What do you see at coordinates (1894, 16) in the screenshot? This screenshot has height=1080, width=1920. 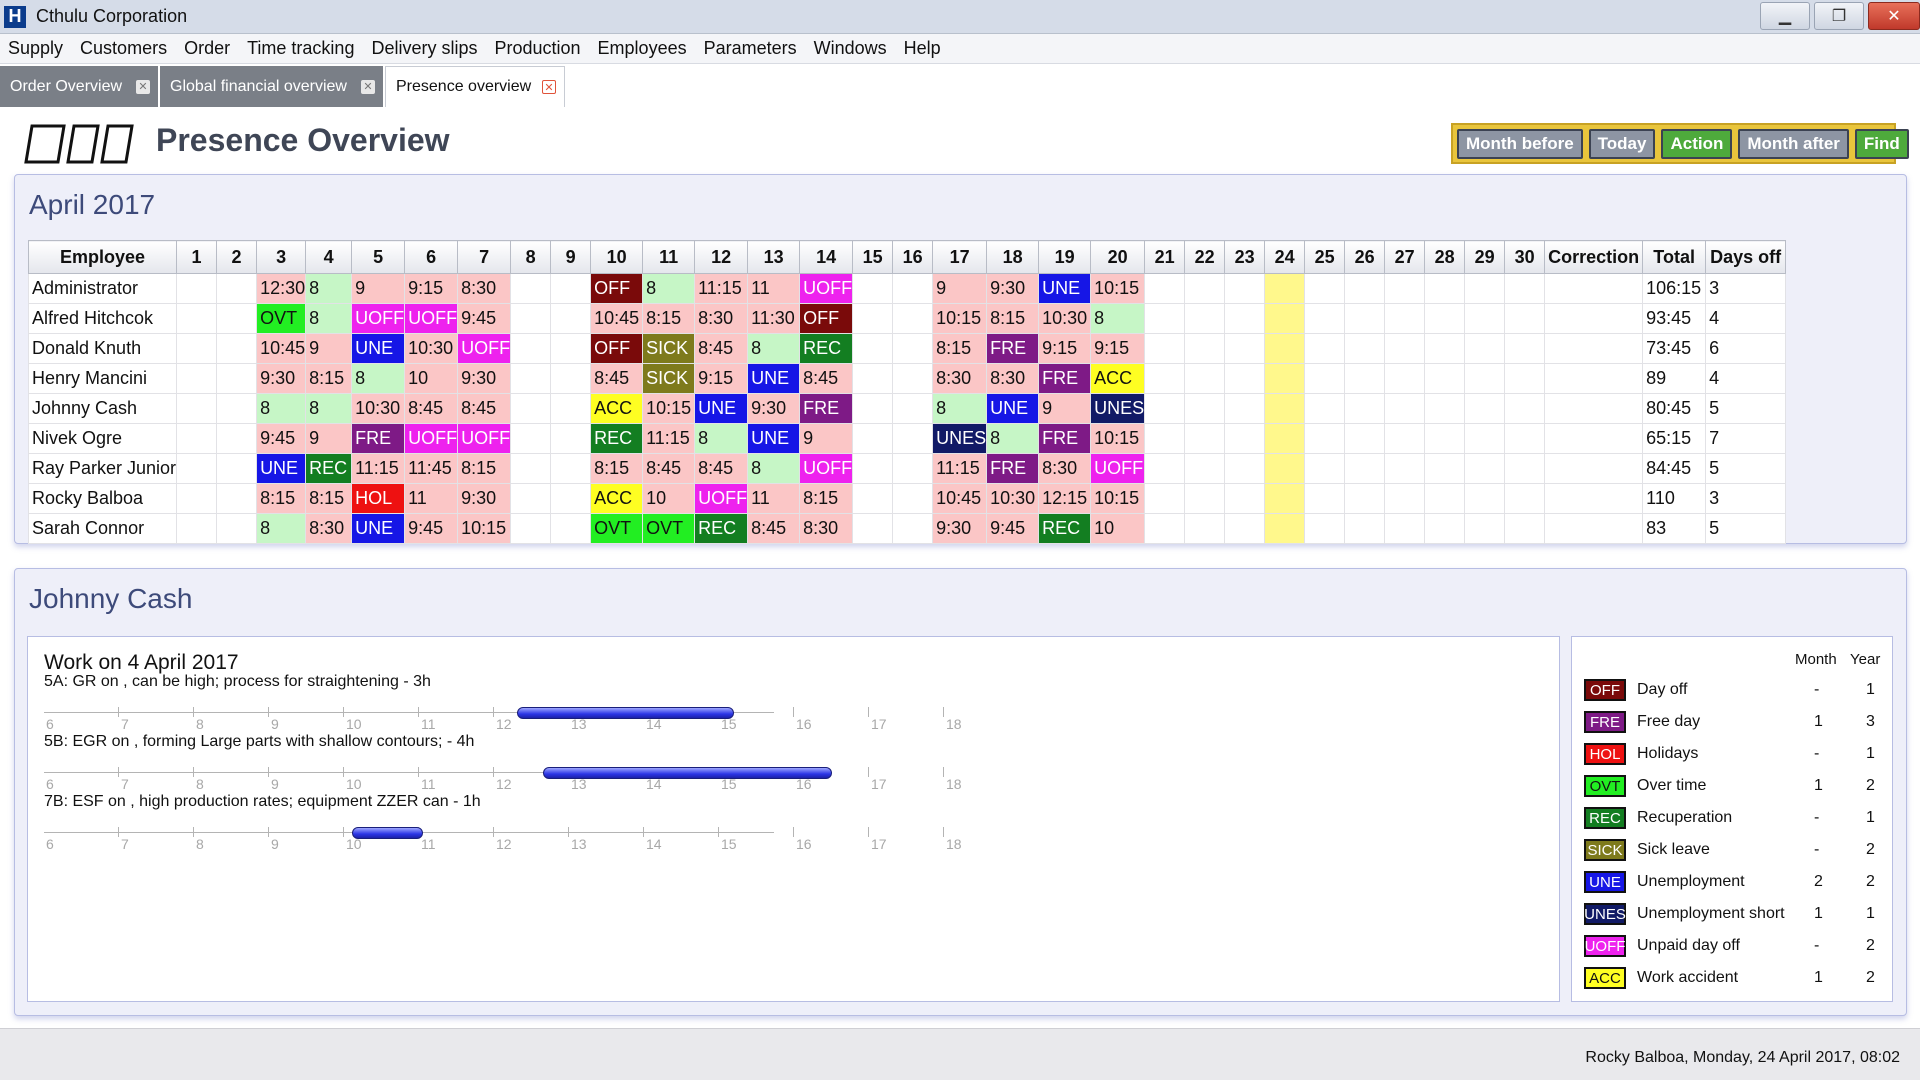 I see `close-window-button: ✕` at bounding box center [1894, 16].